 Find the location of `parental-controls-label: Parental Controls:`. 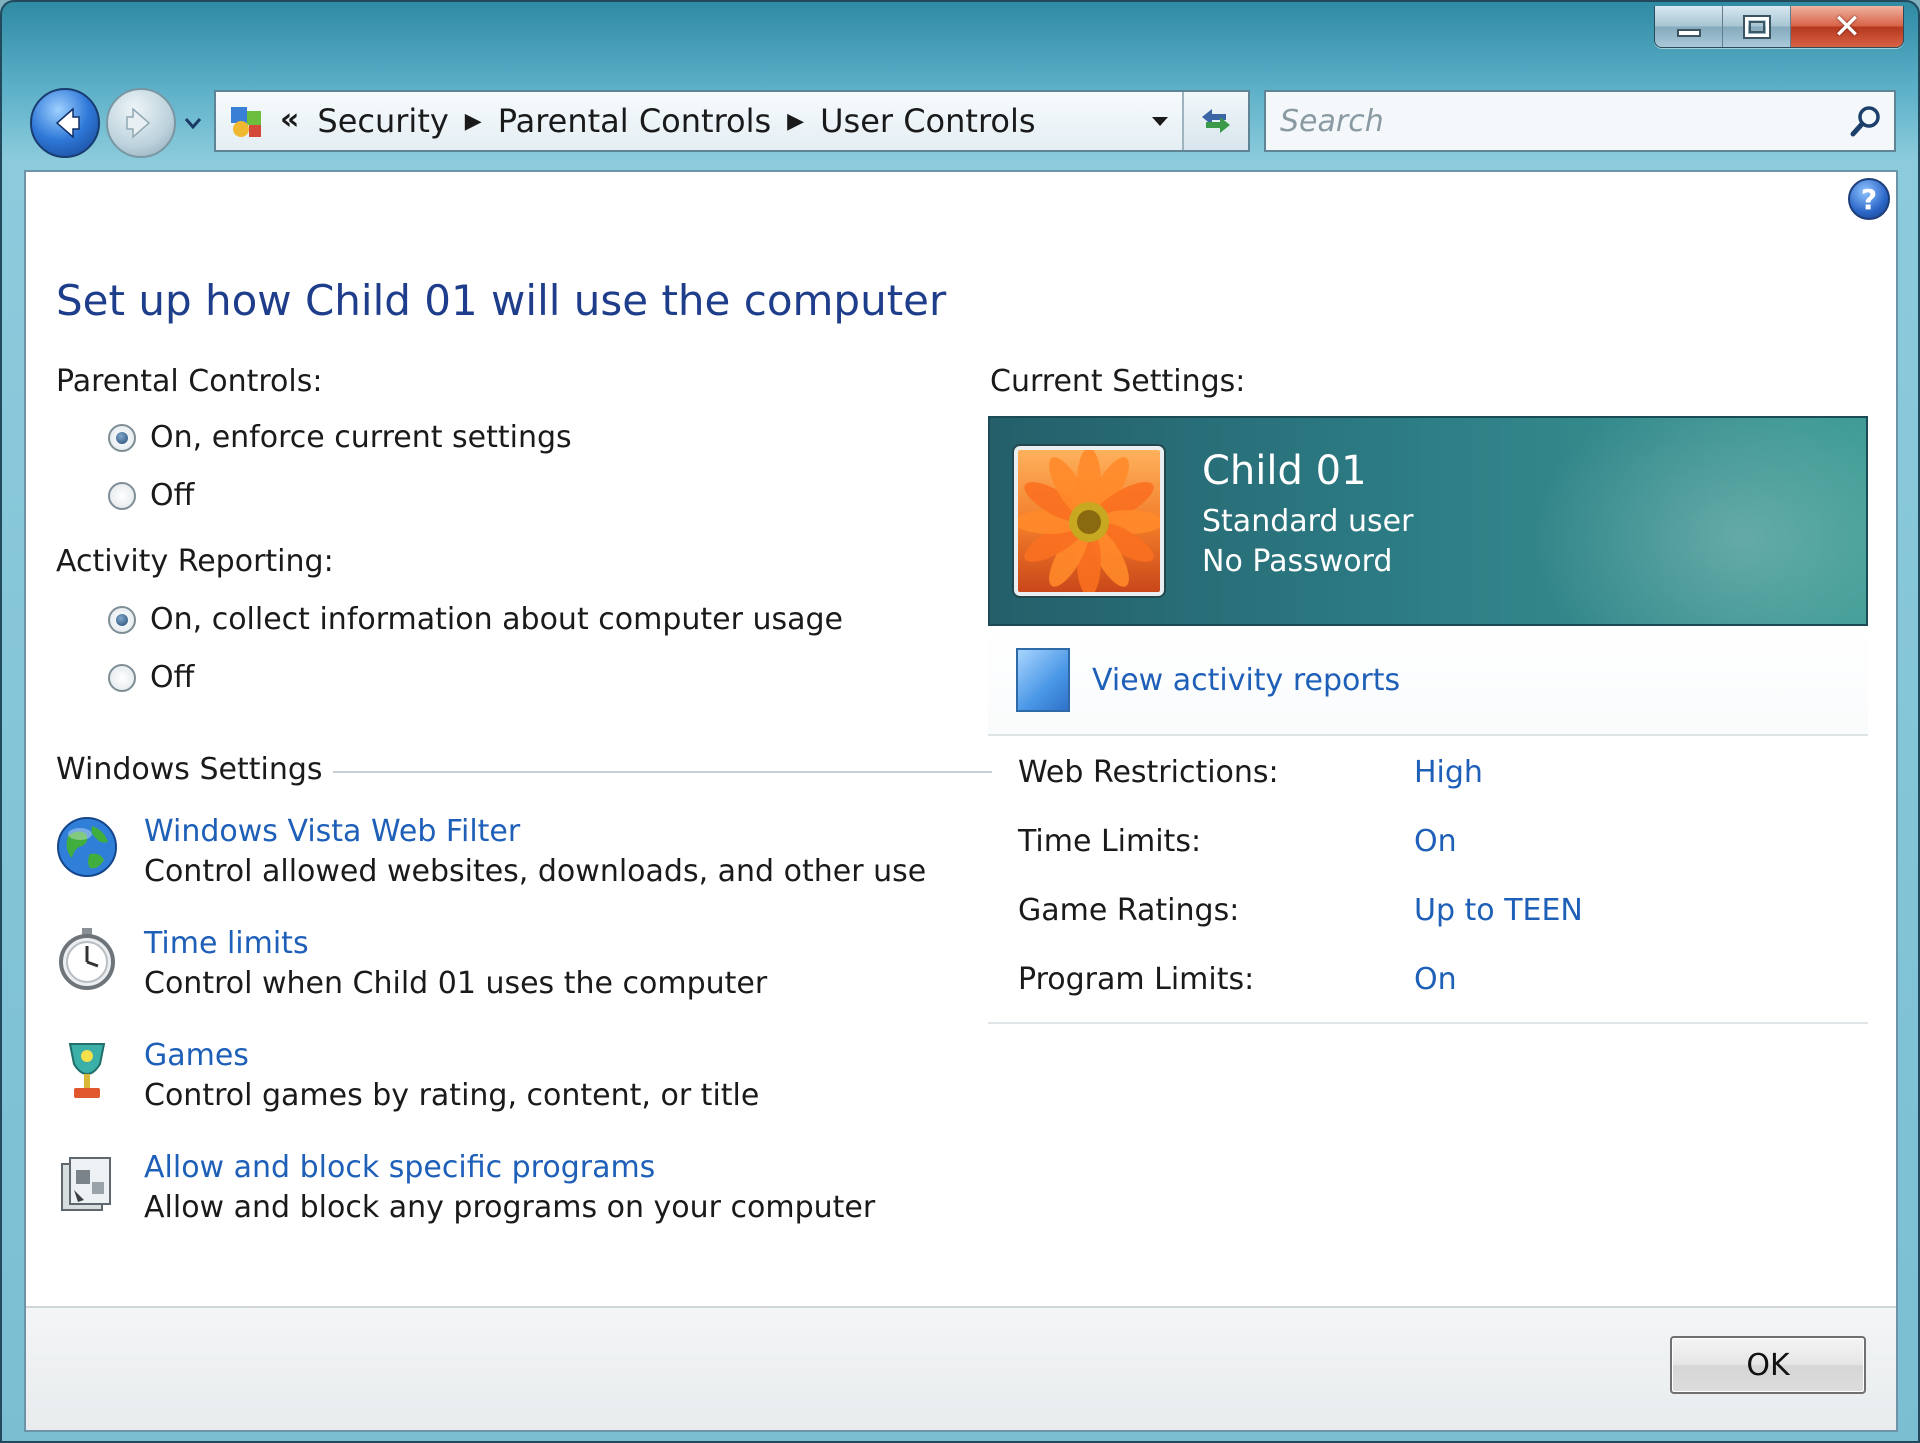

parental-controls-label: Parental Controls: is located at coordinates (189, 381).